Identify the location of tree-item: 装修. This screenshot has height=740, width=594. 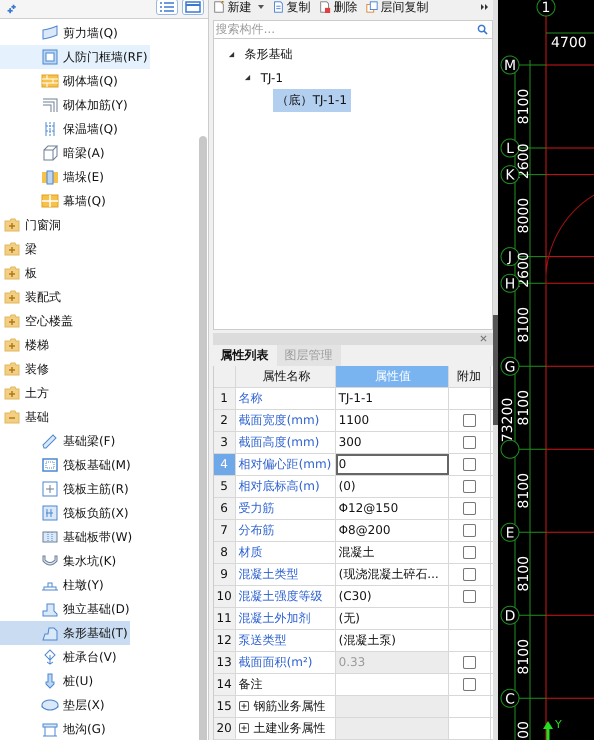
(99, 369).